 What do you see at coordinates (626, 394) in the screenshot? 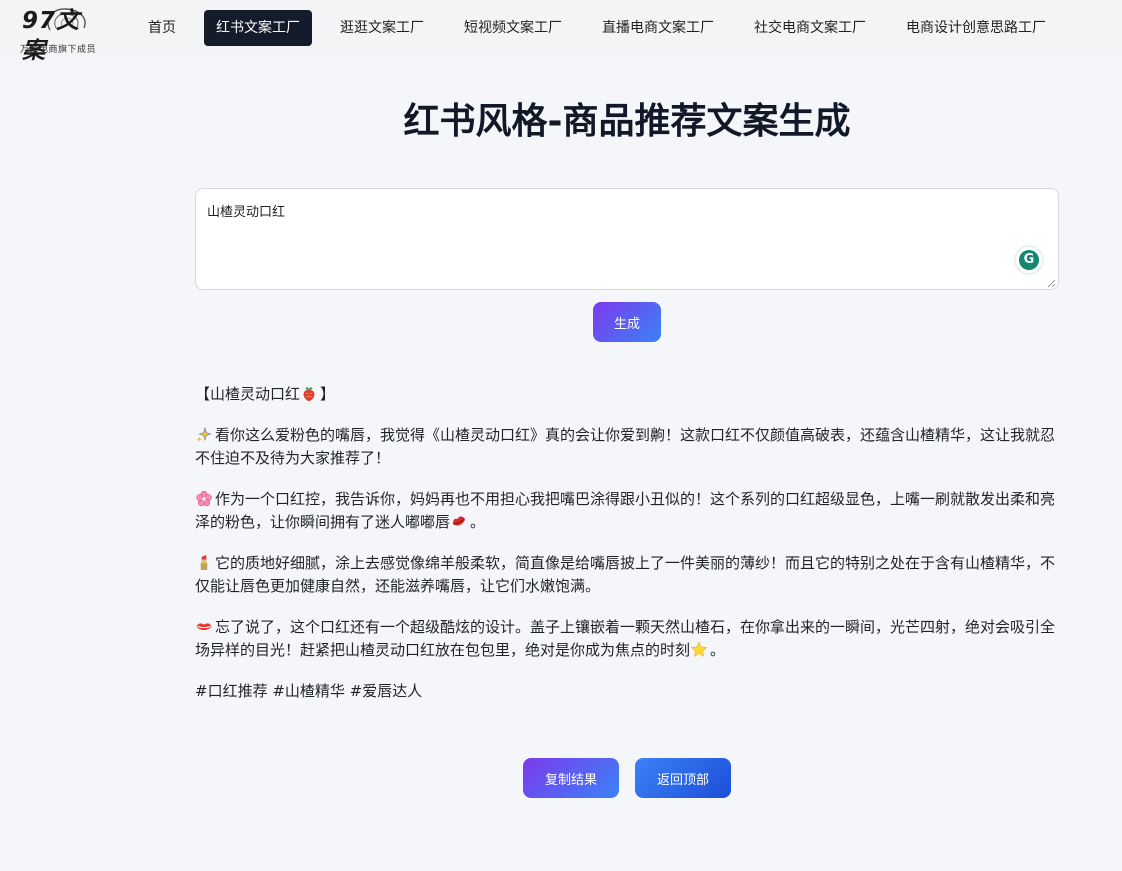
I see `result-heading: 【山楂灵动口红 】` at bounding box center [626, 394].